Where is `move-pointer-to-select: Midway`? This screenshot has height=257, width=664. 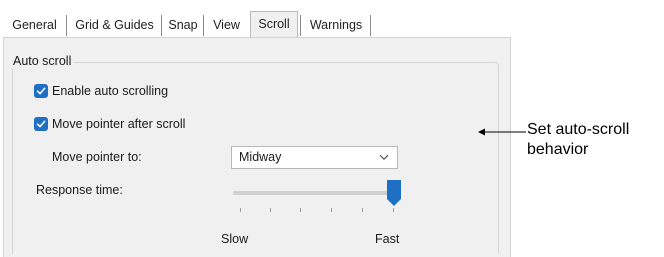 move-pointer-to-select: Midway is located at coordinates (314, 157).